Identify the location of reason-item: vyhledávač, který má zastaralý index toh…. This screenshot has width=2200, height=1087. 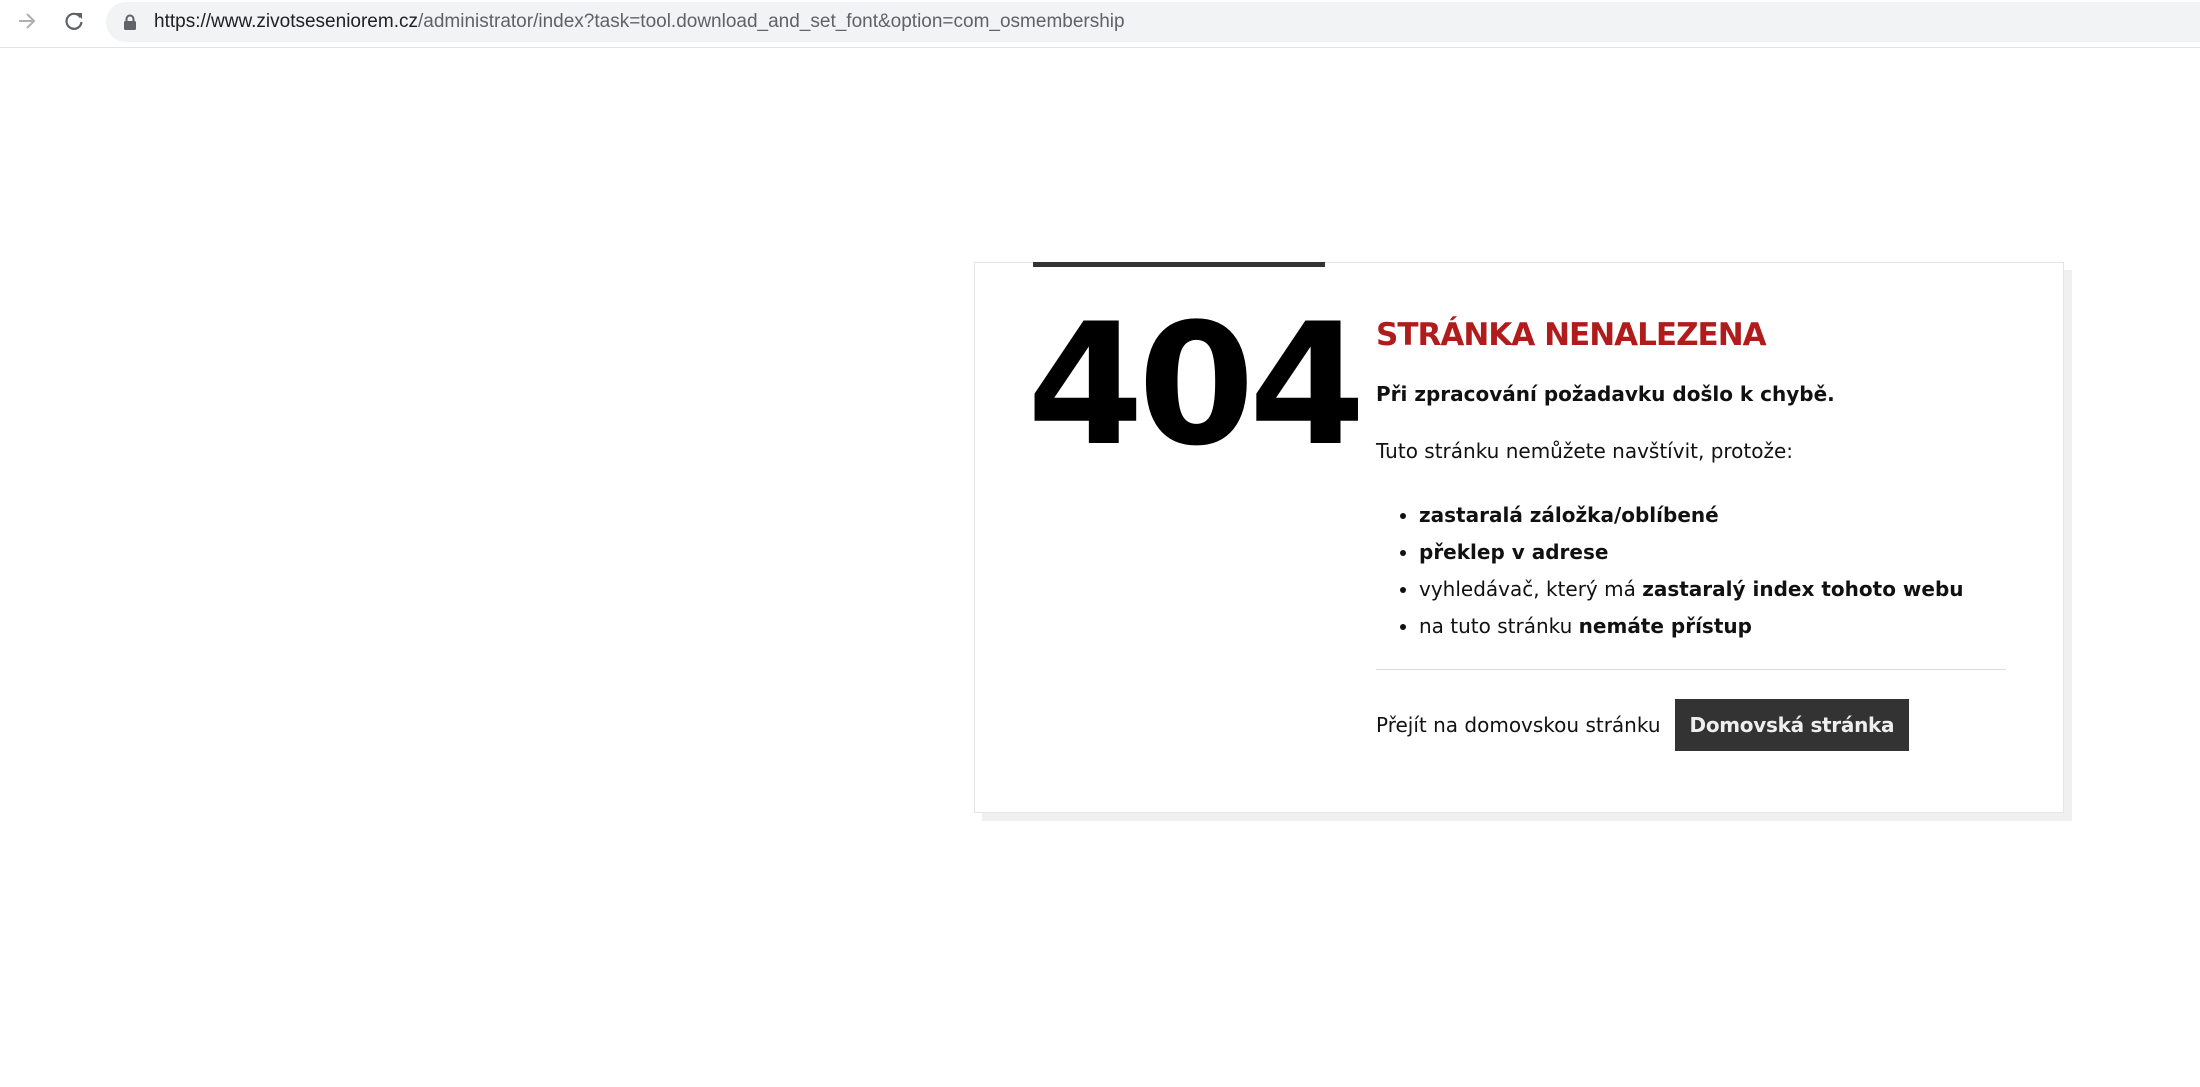
(1712, 589).